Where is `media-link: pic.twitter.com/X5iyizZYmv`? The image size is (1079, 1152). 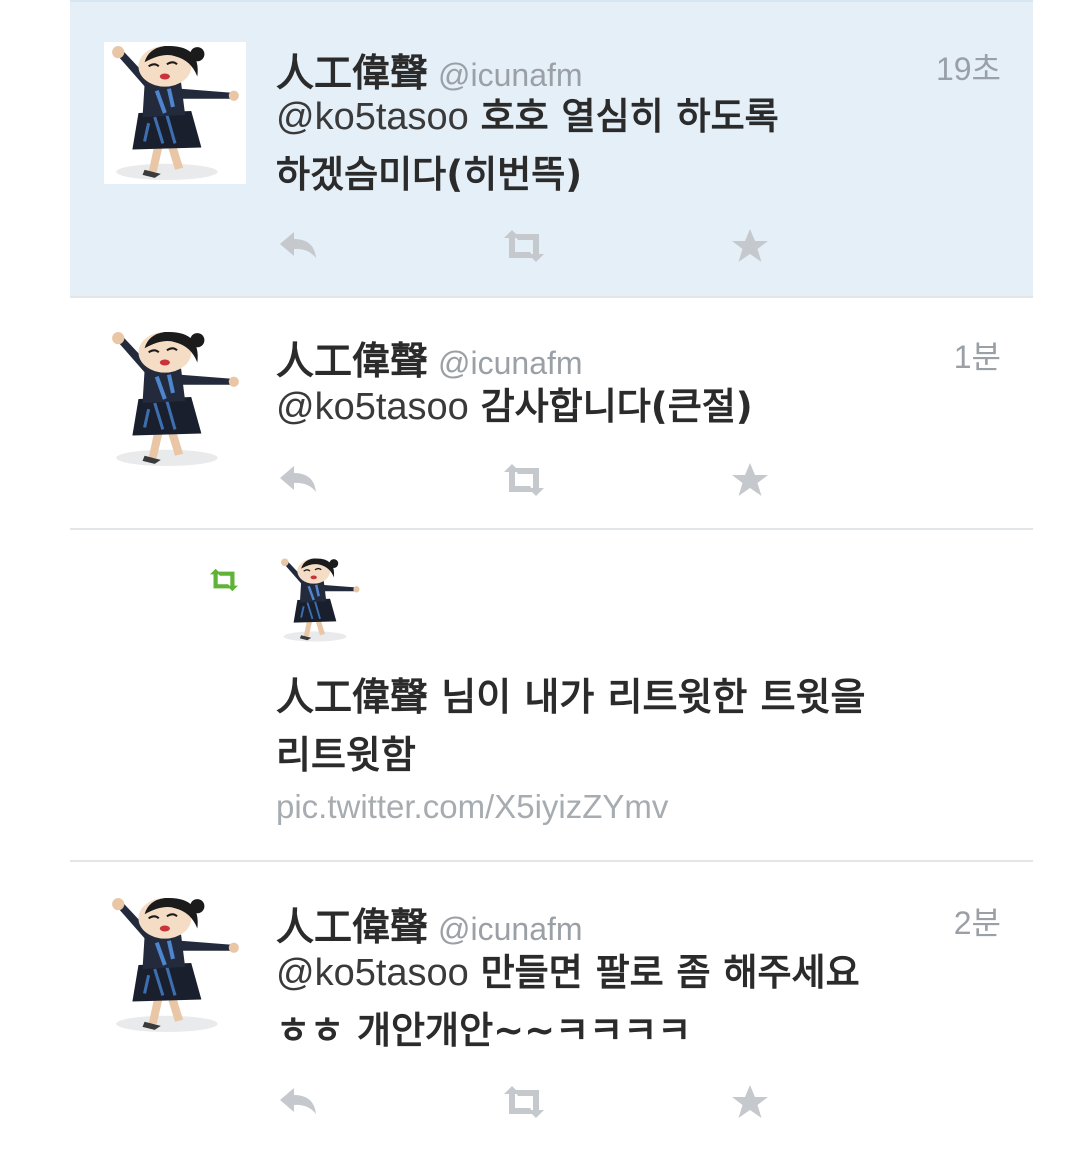
media-link: pic.twitter.com/X5iyizZYmv is located at coordinates (472, 807).